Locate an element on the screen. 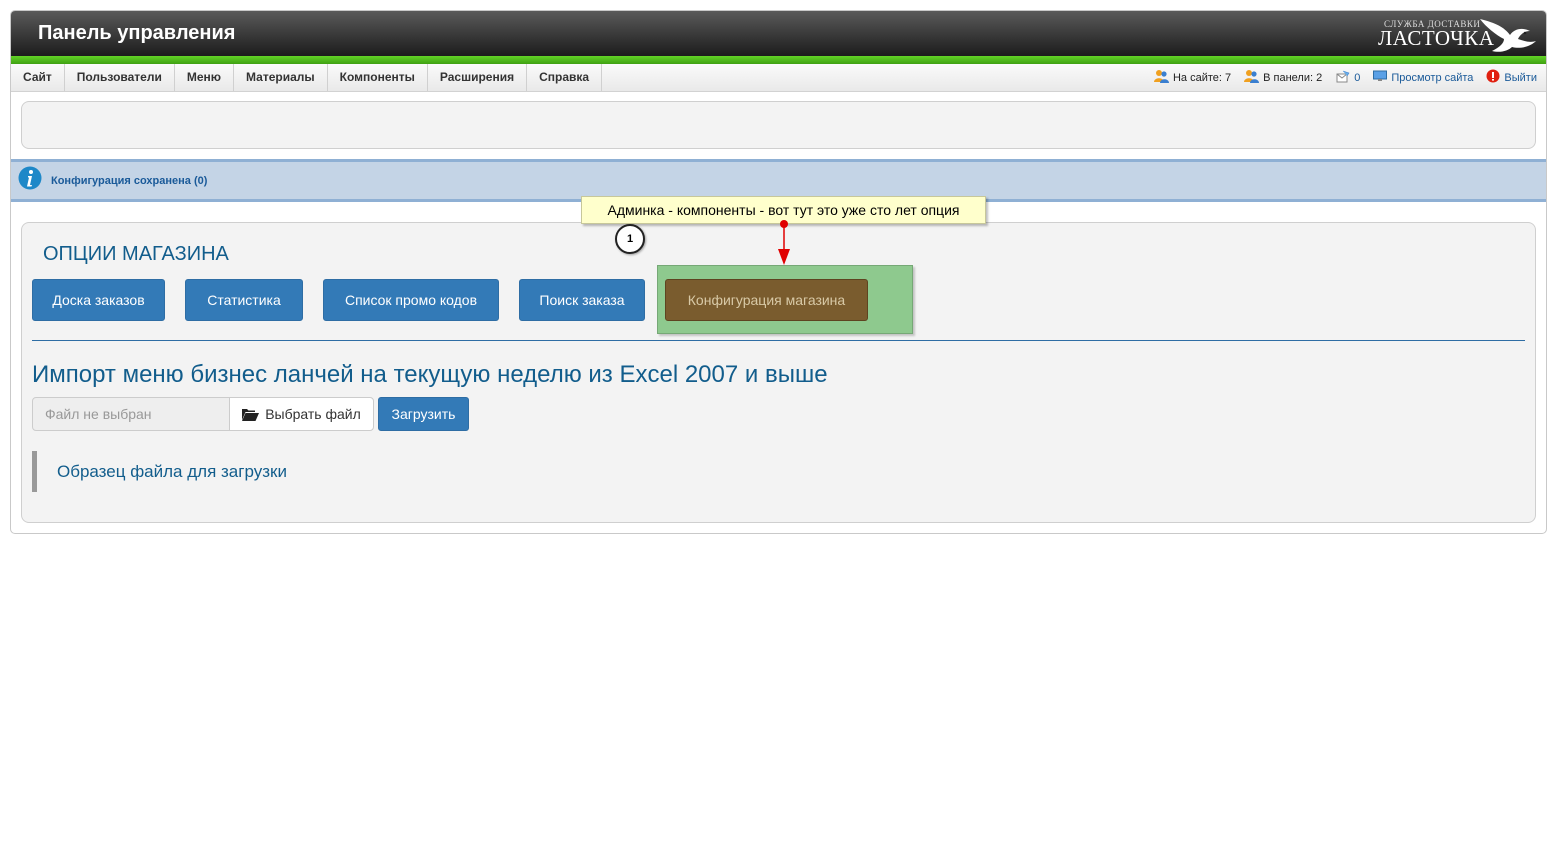  online-users-label: На сайте: 7 is located at coordinates (1202, 77).